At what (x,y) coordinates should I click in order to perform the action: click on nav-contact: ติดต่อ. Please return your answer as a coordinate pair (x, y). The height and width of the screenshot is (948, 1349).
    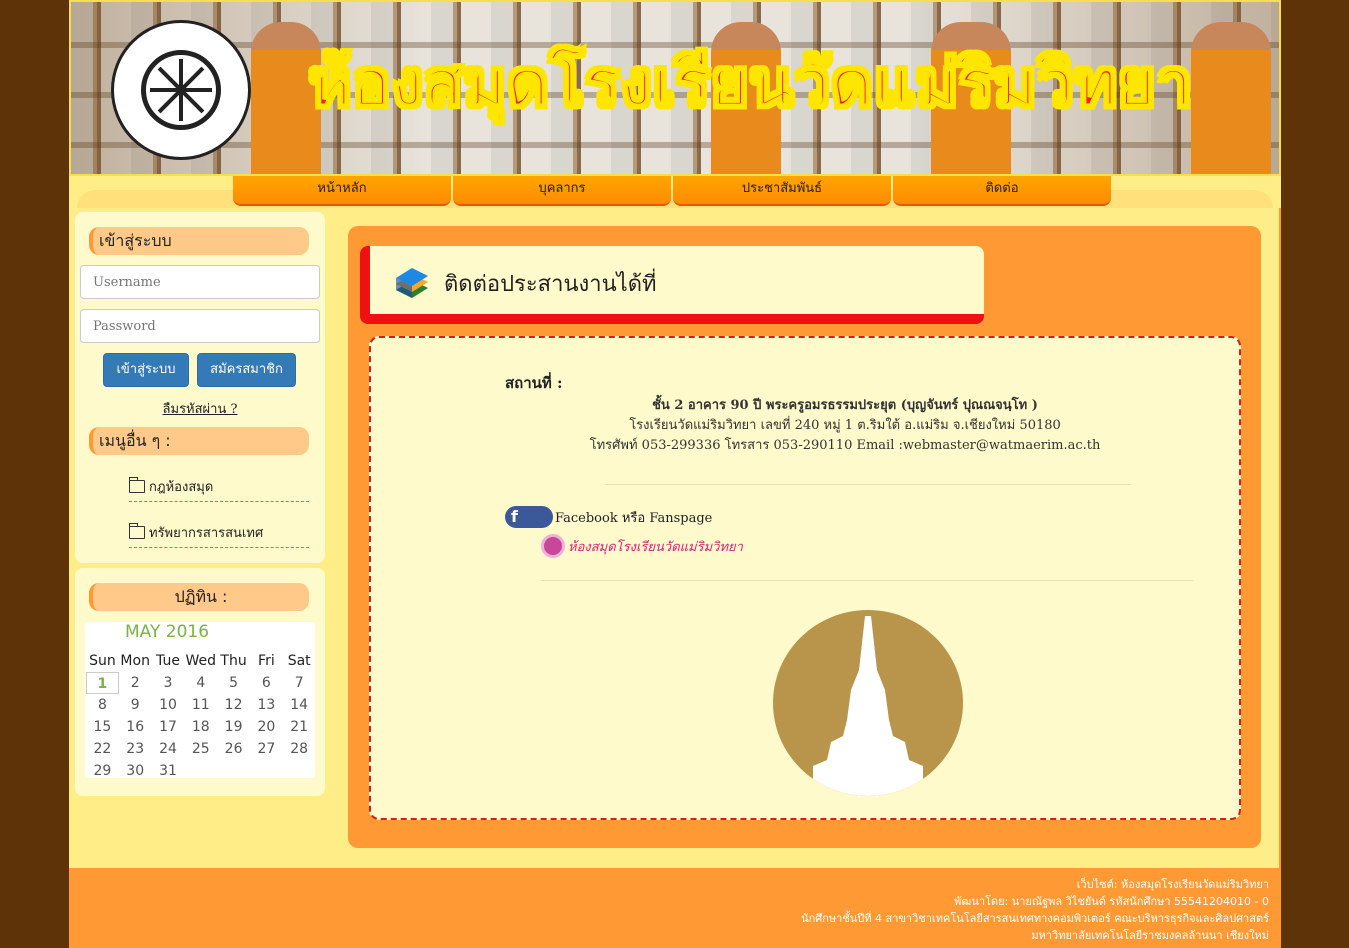
    Looking at the image, I should click on (1002, 191).